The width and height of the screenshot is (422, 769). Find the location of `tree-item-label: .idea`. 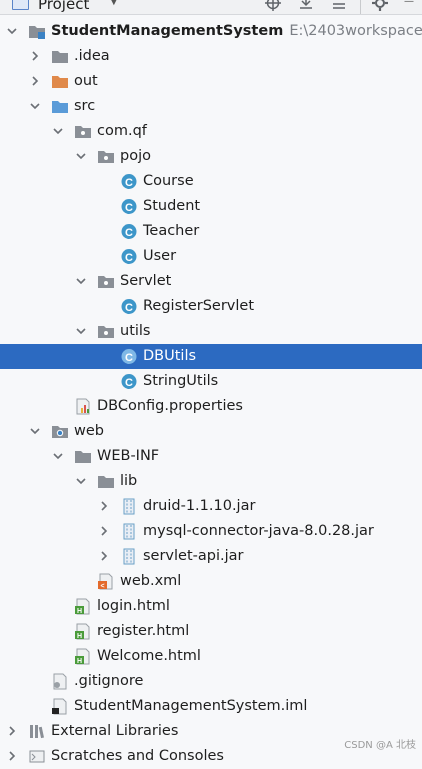

tree-item-label: .idea is located at coordinates (92, 56).